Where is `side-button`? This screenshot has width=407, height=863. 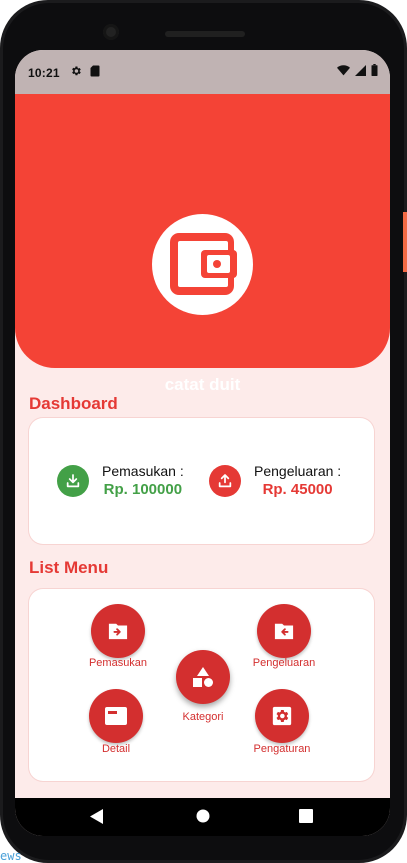 side-button is located at coordinates (405, 242).